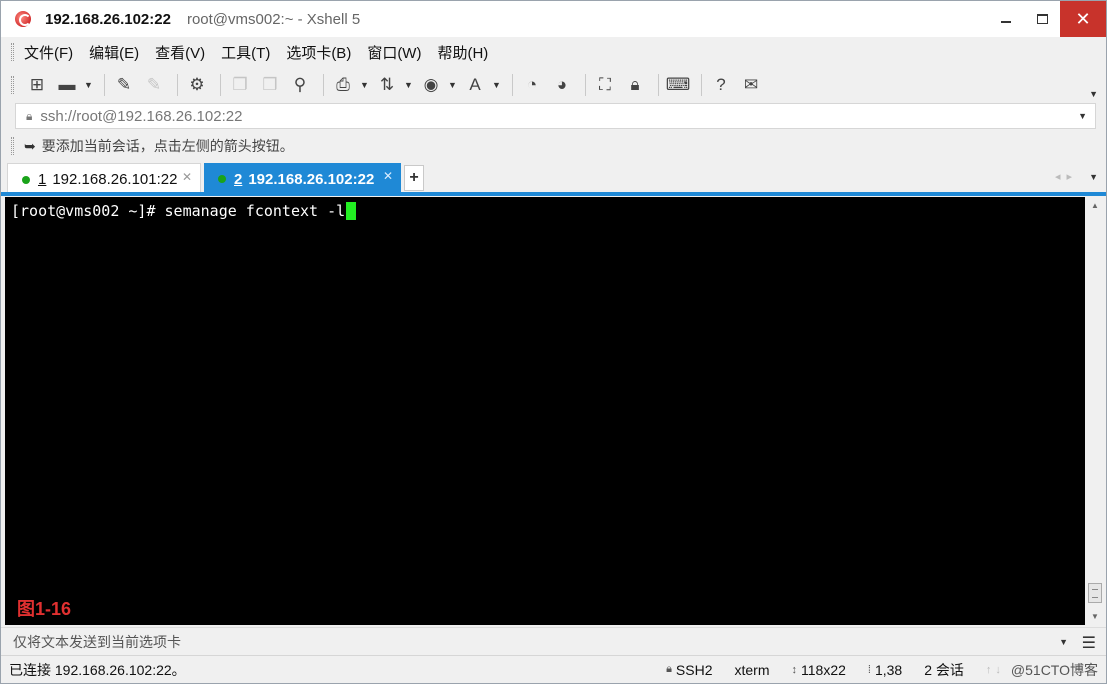  What do you see at coordinates (1093, 94) in the screenshot?
I see `toolbar-overflow-icon: ▼` at bounding box center [1093, 94].